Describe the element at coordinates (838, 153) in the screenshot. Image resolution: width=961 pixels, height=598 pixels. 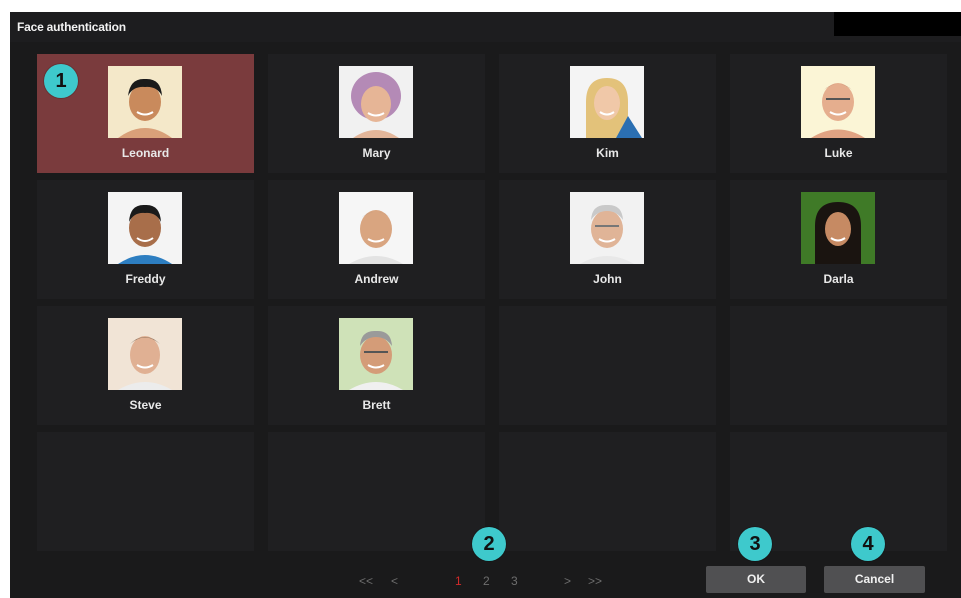
I see `user-name: Luke` at that location.